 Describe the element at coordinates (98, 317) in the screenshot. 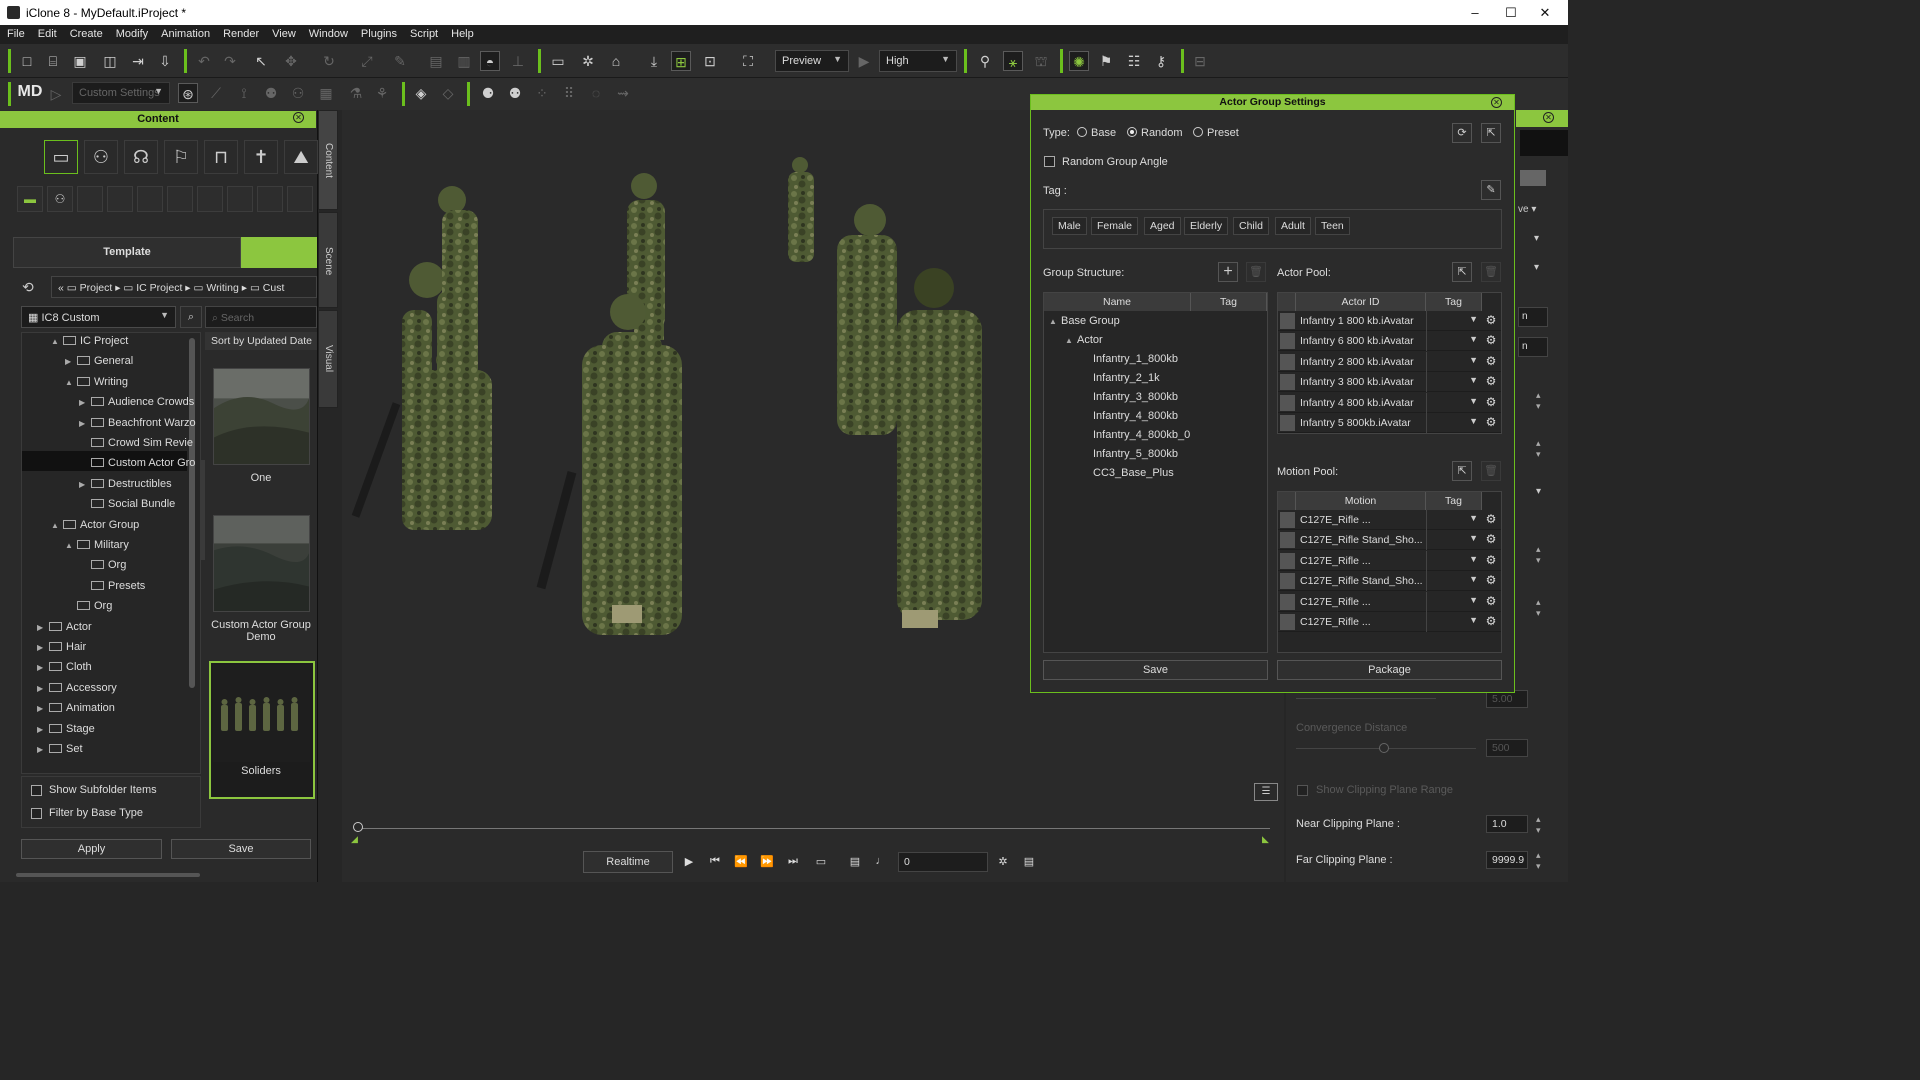

I see `library-dropdown: ▦ IC8 Custom ▼` at that location.